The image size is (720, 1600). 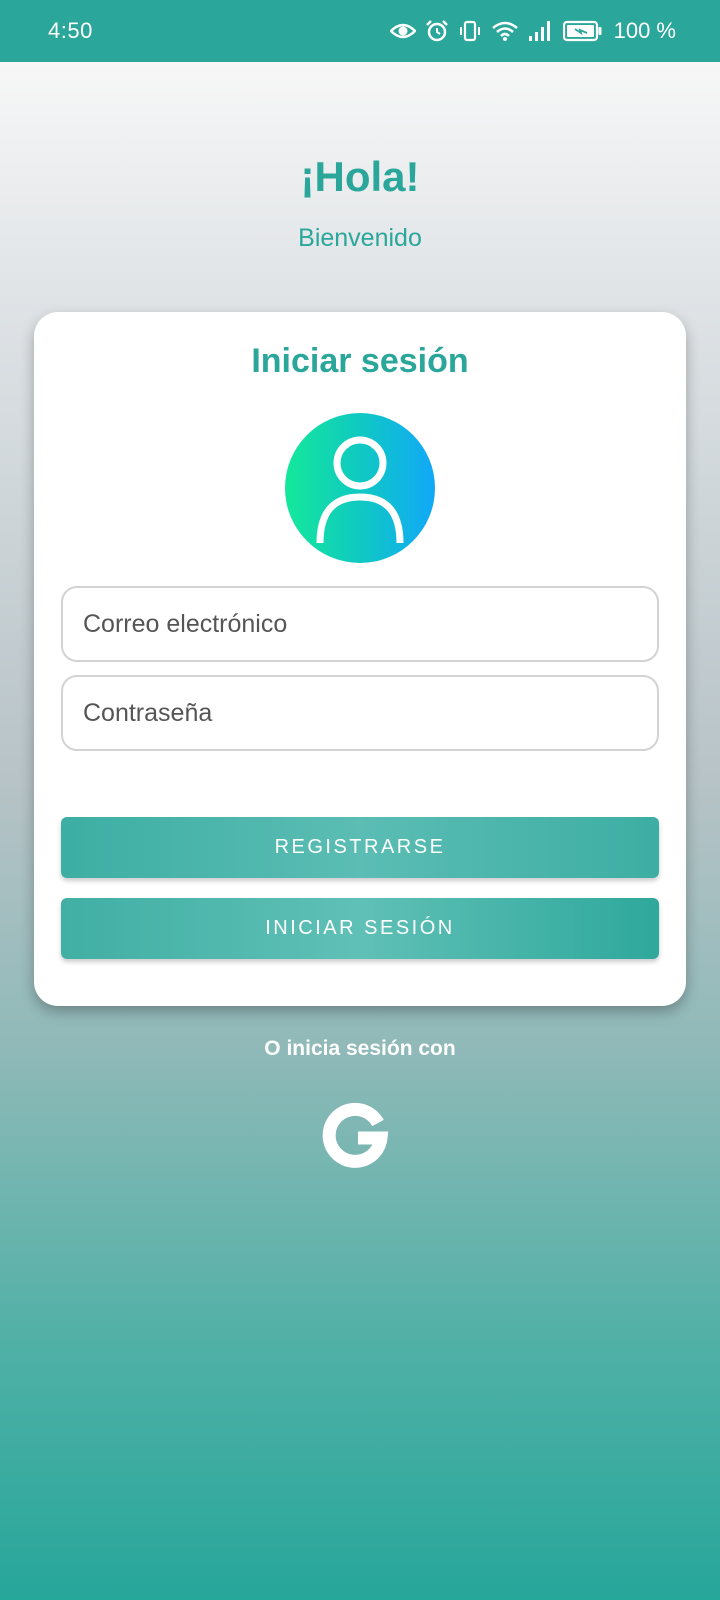 What do you see at coordinates (360, 847) in the screenshot?
I see `register-button: REGISTRARSE` at bounding box center [360, 847].